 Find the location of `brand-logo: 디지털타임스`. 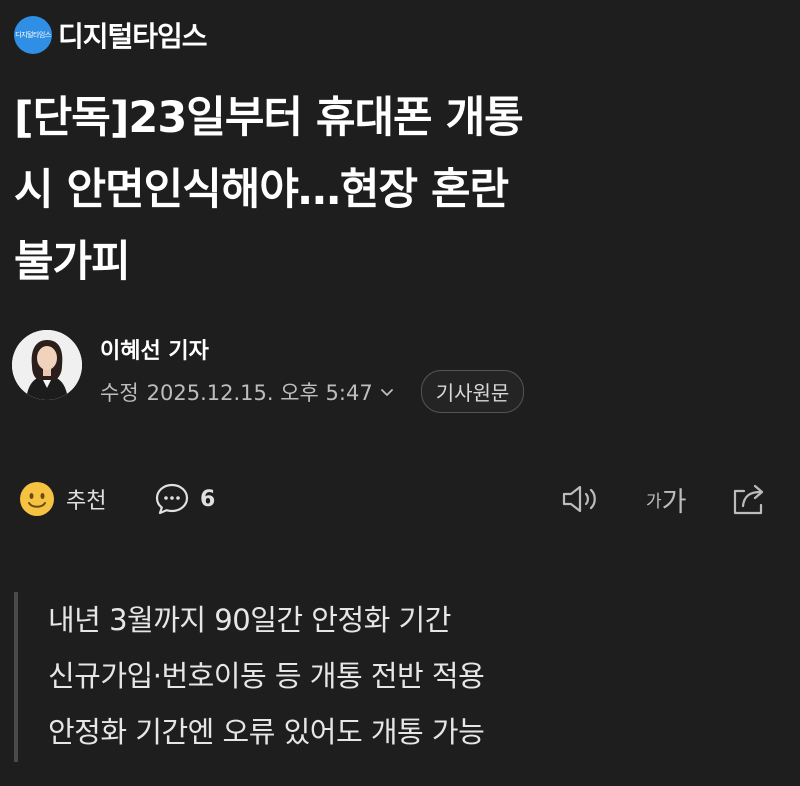

brand-logo: 디지털타임스 is located at coordinates (33, 35).